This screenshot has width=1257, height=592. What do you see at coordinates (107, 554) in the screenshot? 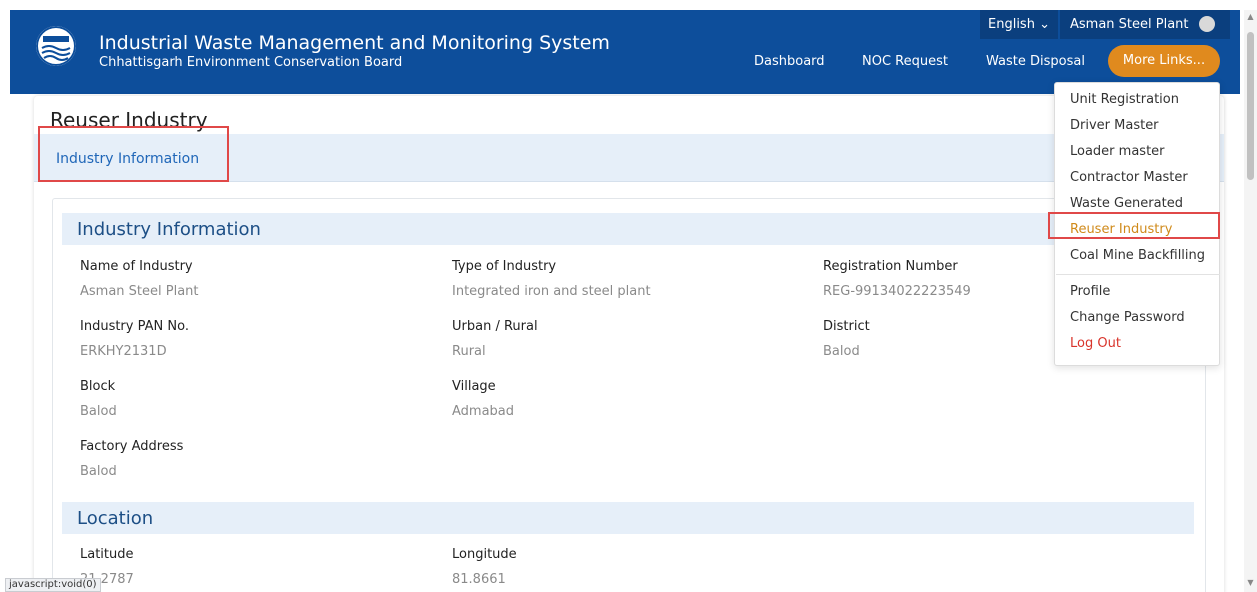
I see `field-label: Latitude` at bounding box center [107, 554].